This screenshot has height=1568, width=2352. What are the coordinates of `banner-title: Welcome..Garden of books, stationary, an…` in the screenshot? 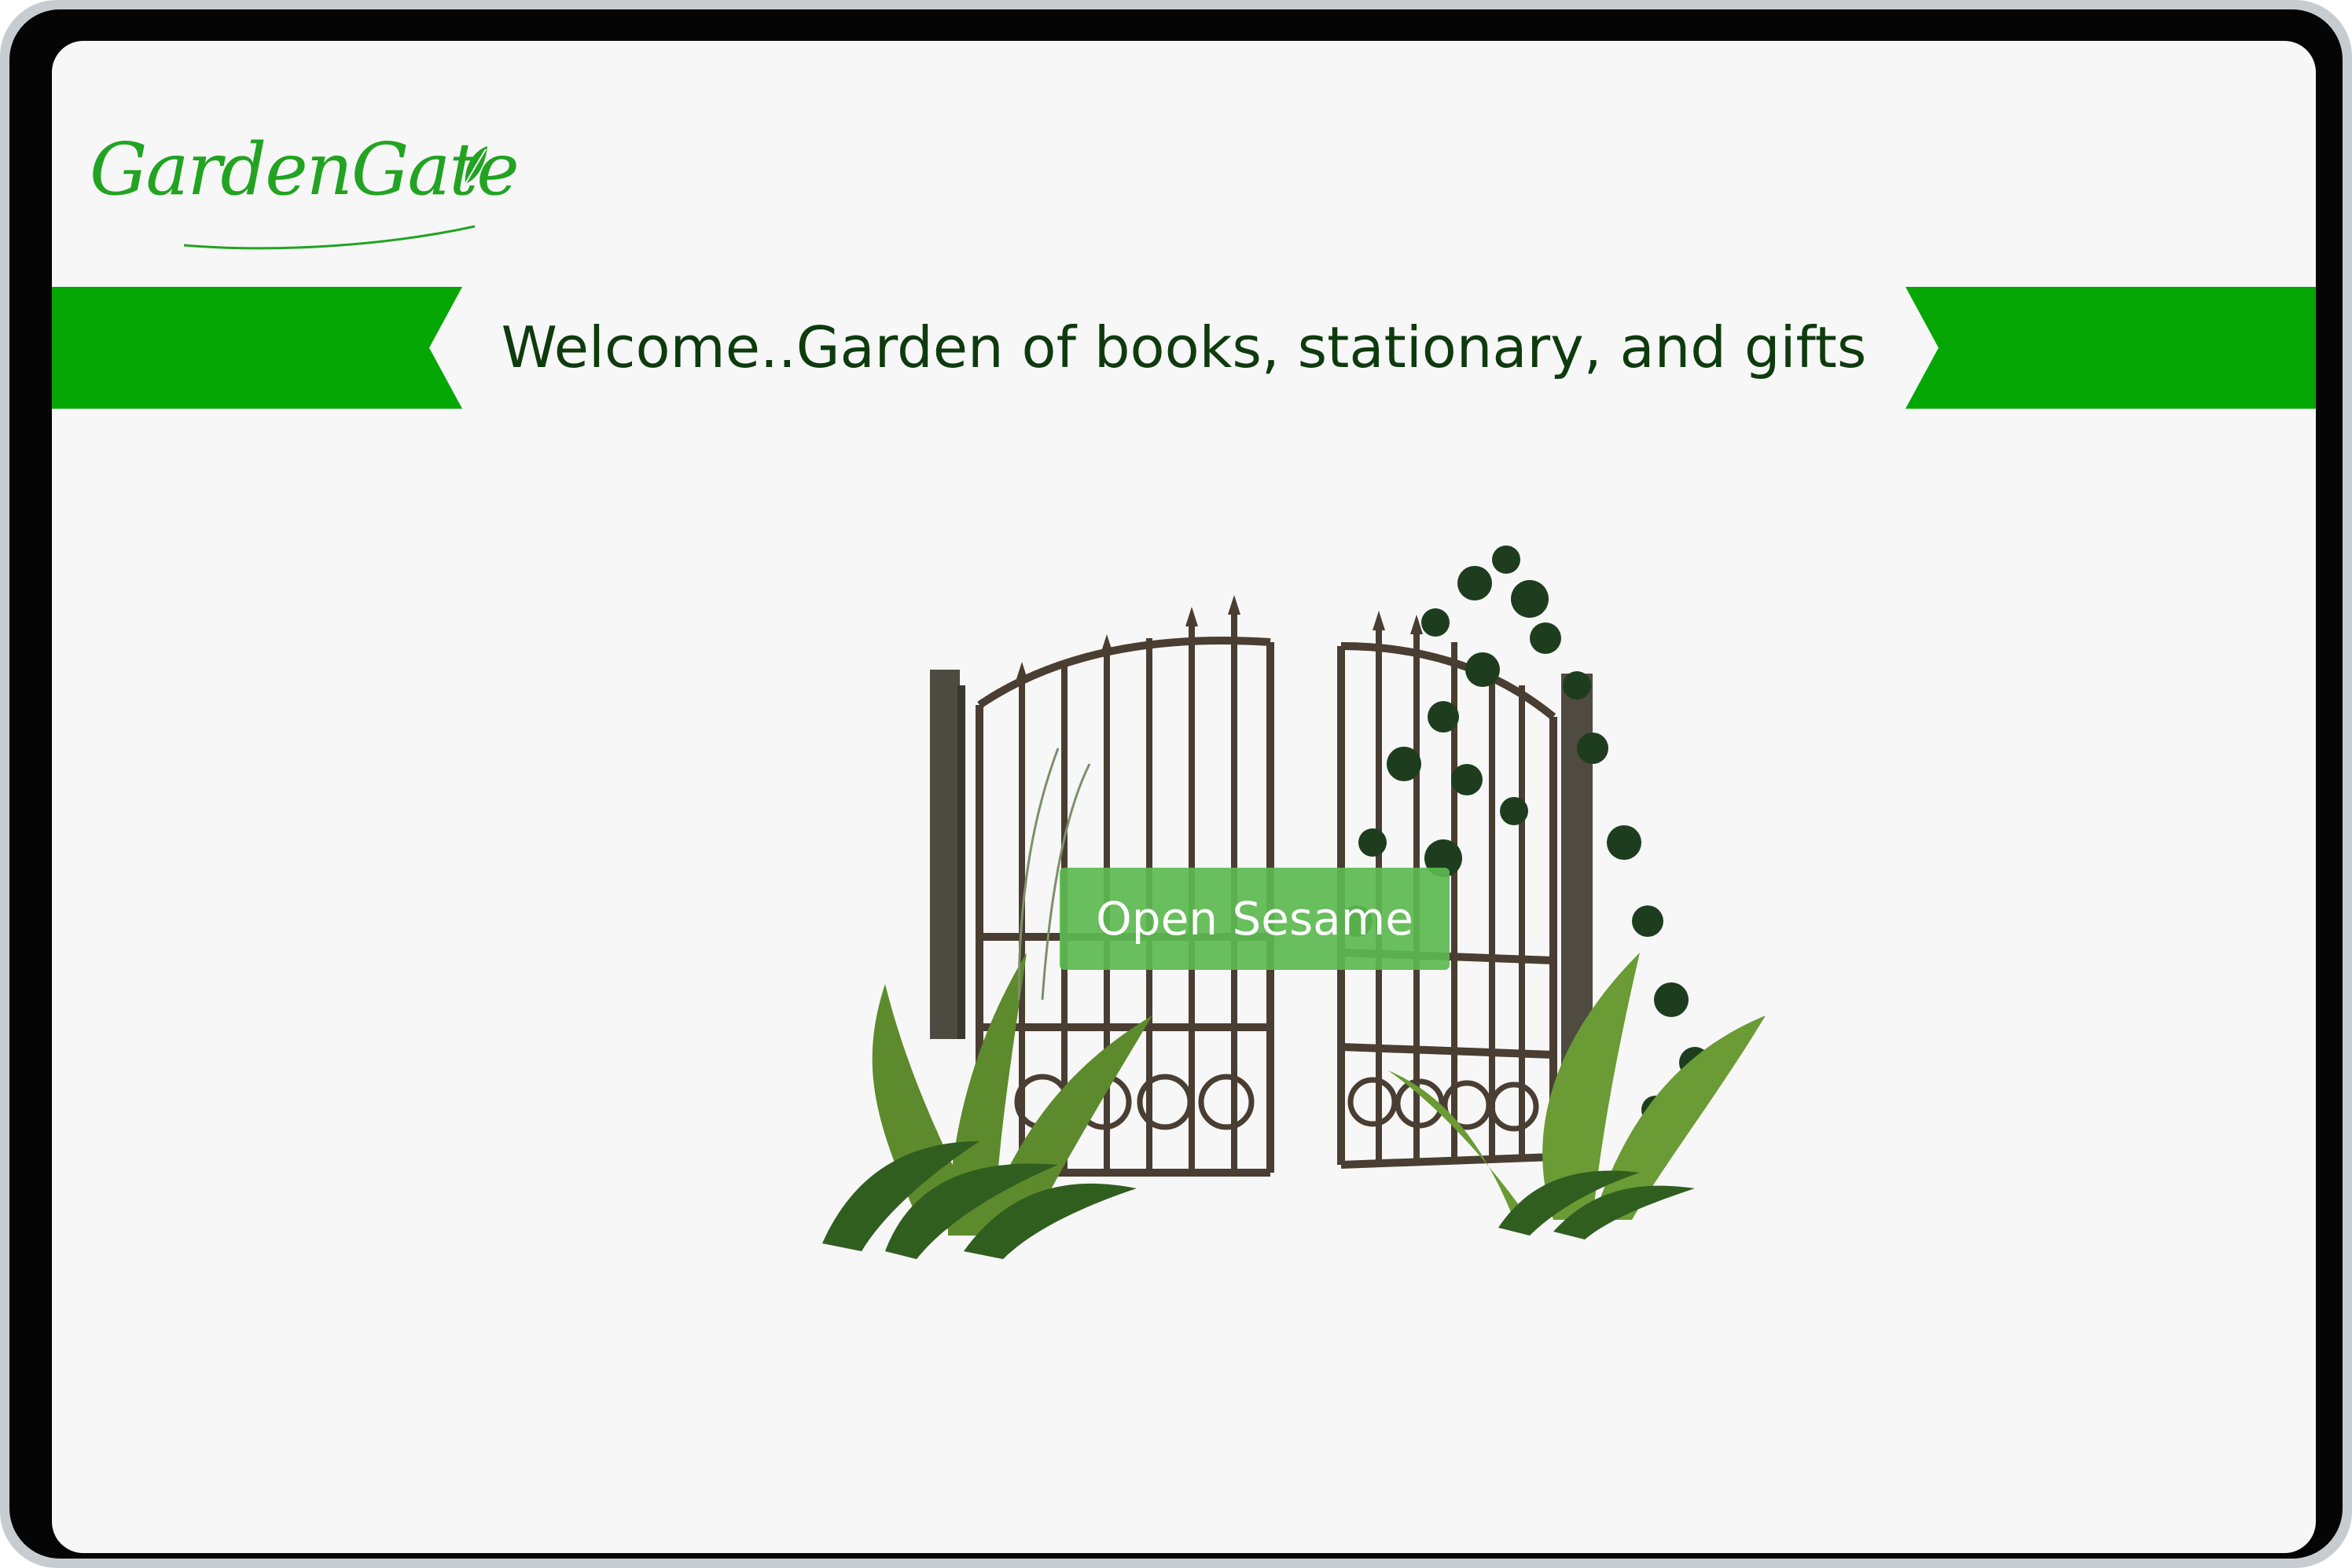 It's located at (1184, 347).